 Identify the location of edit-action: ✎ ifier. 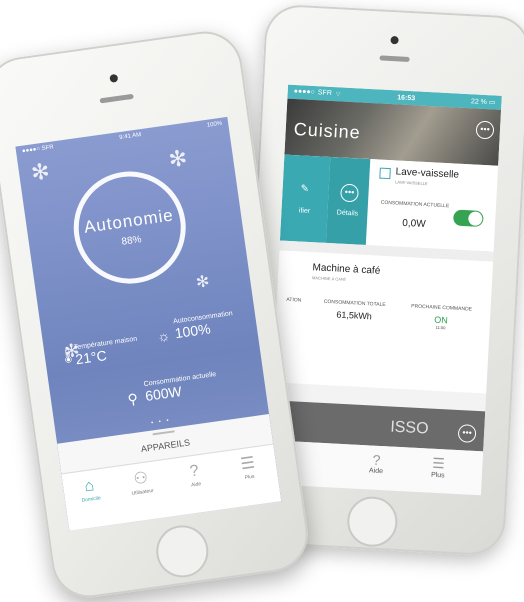
(305, 198).